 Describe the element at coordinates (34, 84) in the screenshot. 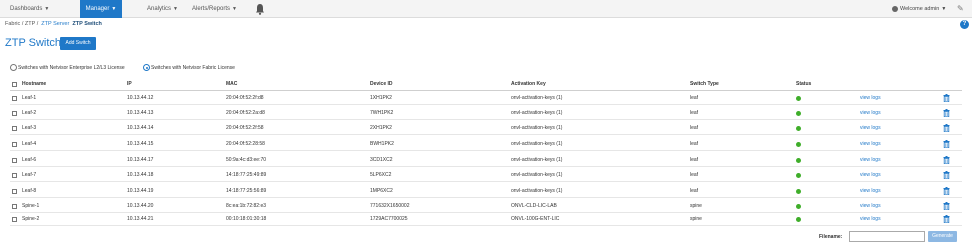

I see `col-hostname: Hostname` at that location.